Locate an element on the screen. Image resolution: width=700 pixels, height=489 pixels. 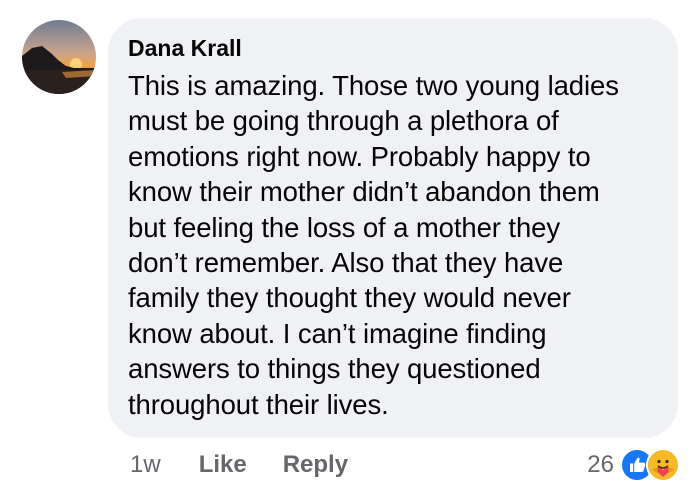
comment-timestamp: 1w is located at coordinates (145, 465).